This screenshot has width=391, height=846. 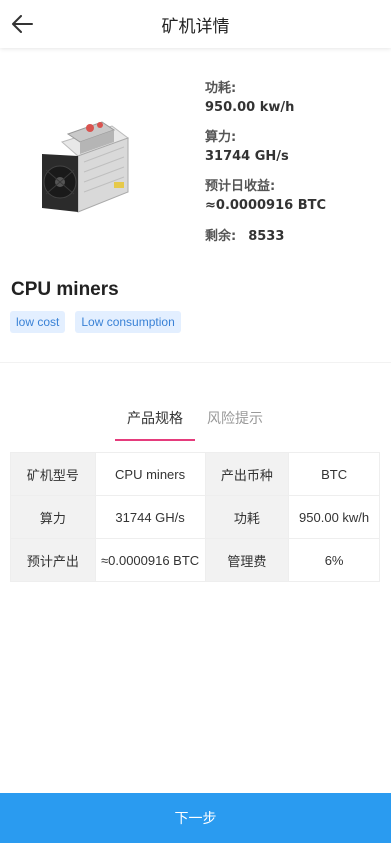 I want to click on next-step-button: 下一步, so click(x=195, y=818).